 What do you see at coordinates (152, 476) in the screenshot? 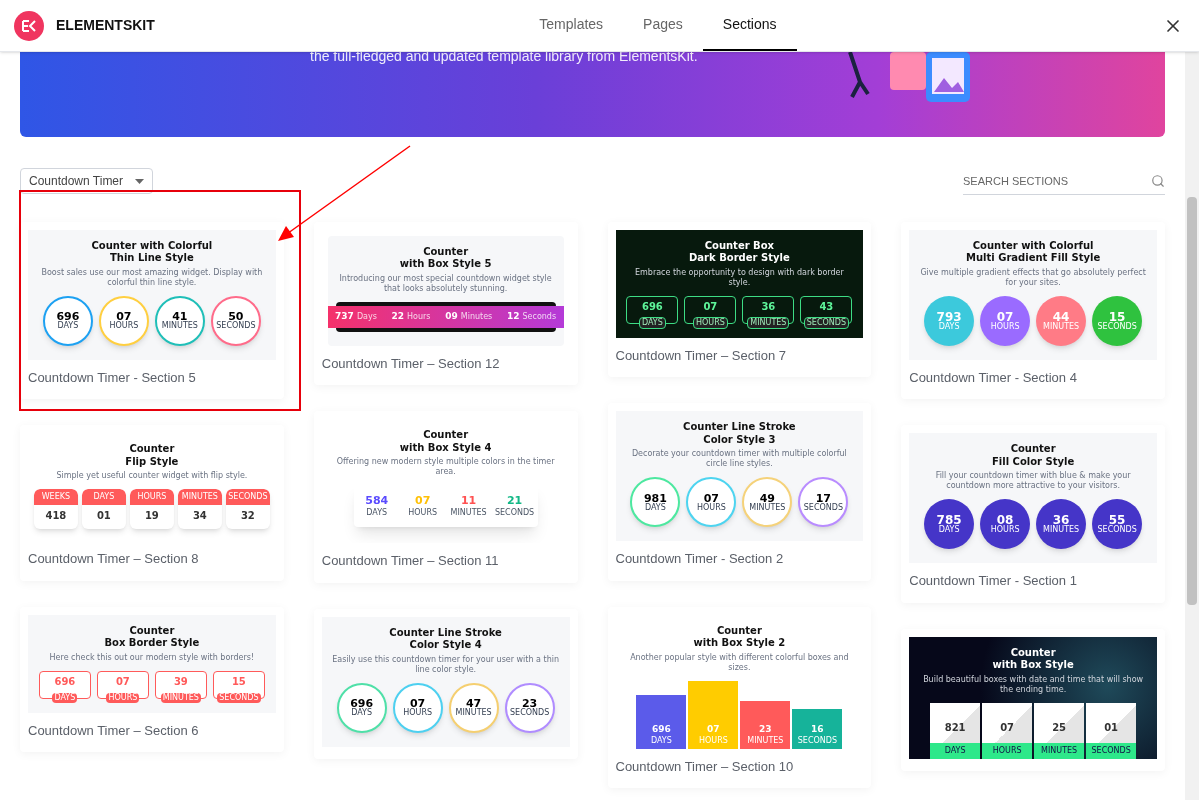
I see `preview-subtitle: Simple yet useful counter widget with flip style.` at bounding box center [152, 476].